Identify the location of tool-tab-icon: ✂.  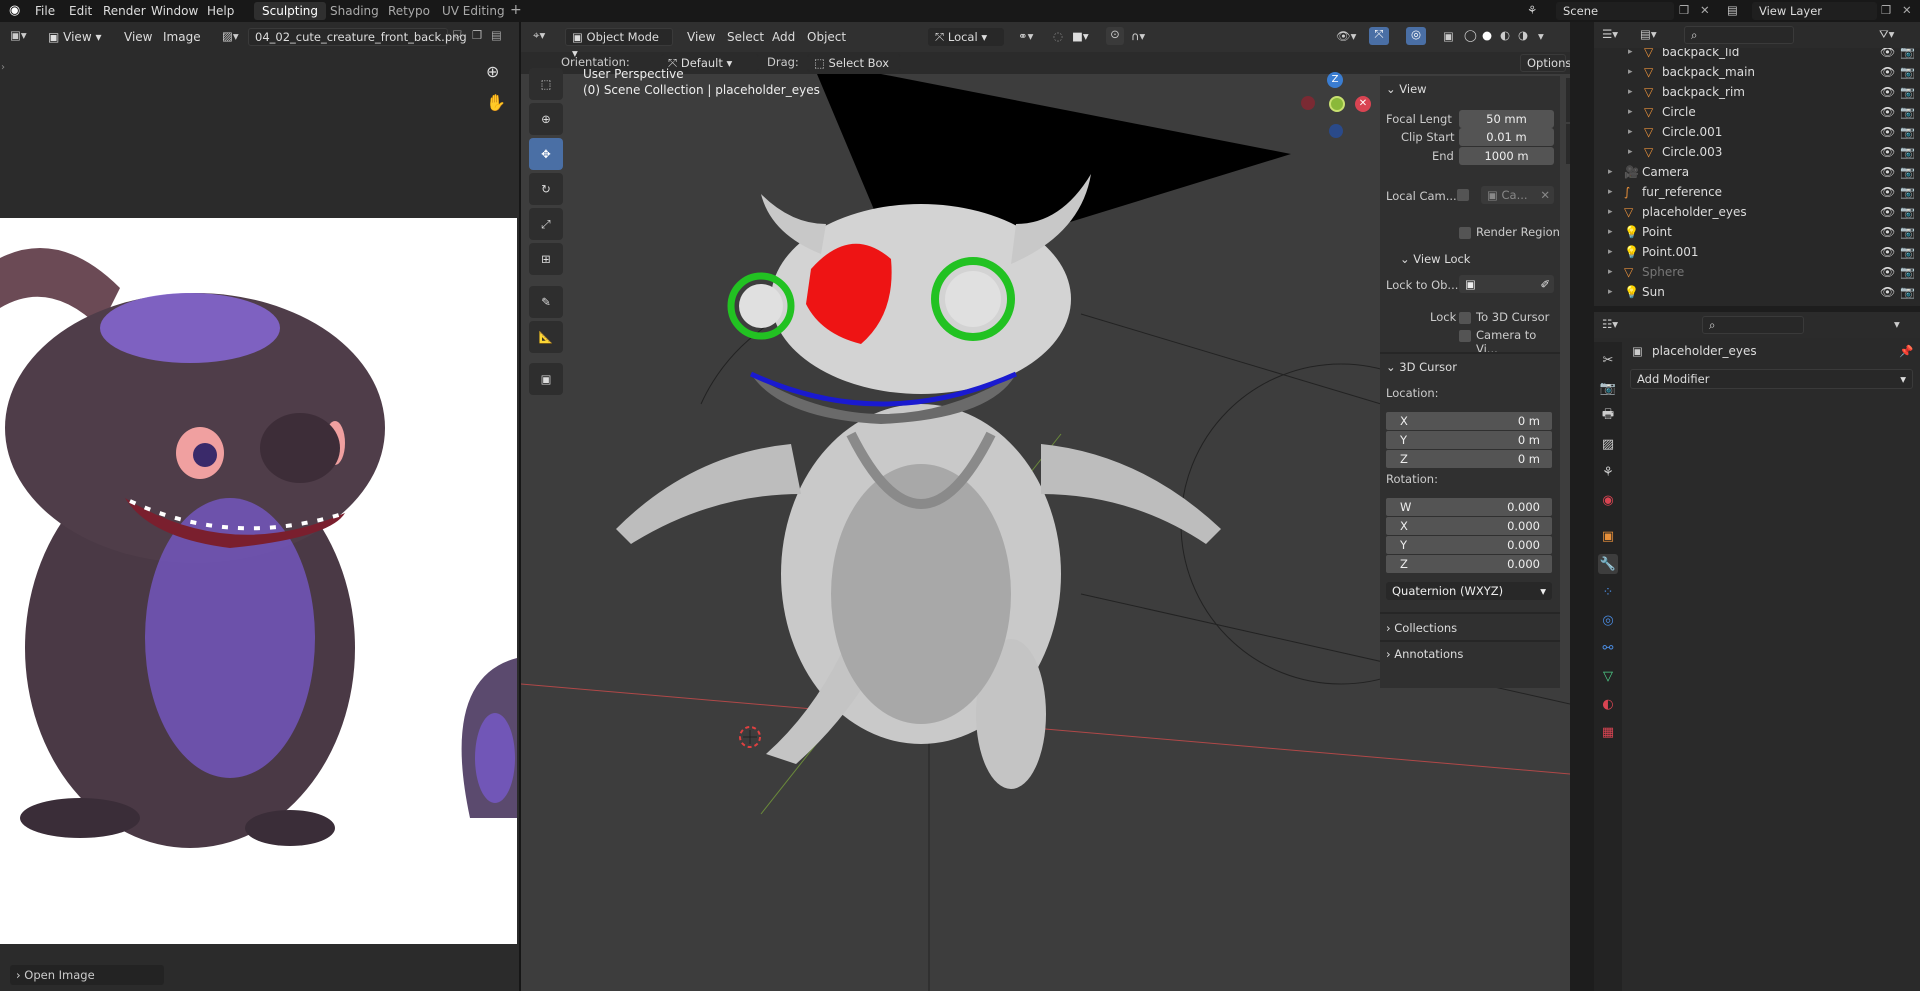
(1608, 360).